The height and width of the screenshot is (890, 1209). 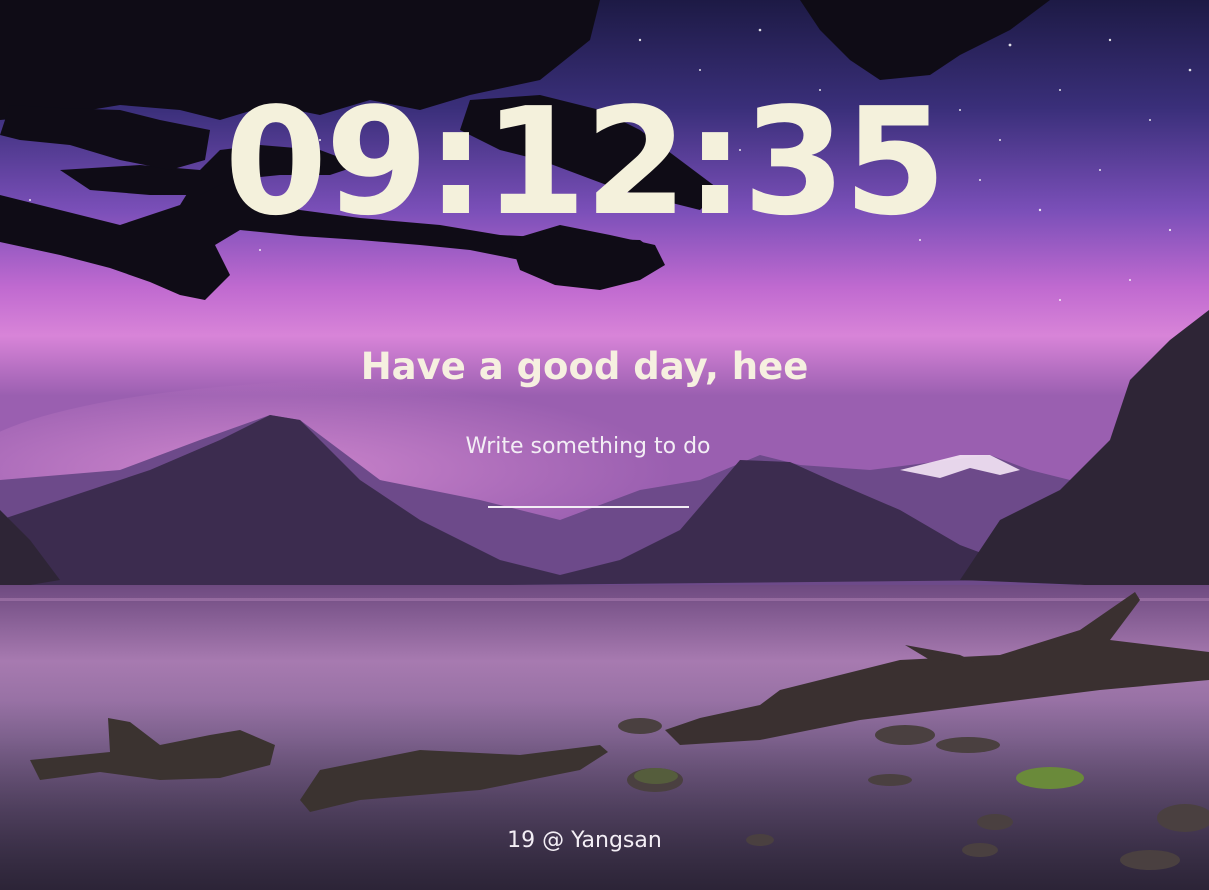 I want to click on weather-location: 19 @ Yangsan, so click(x=584, y=840).